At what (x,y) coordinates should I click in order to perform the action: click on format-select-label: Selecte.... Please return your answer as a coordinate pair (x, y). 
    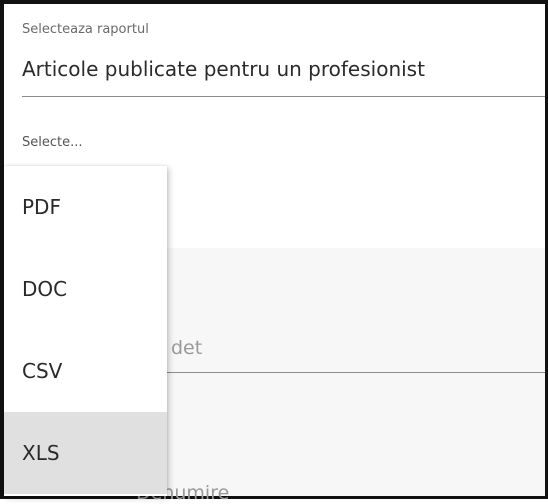
    Looking at the image, I should click on (52, 142).